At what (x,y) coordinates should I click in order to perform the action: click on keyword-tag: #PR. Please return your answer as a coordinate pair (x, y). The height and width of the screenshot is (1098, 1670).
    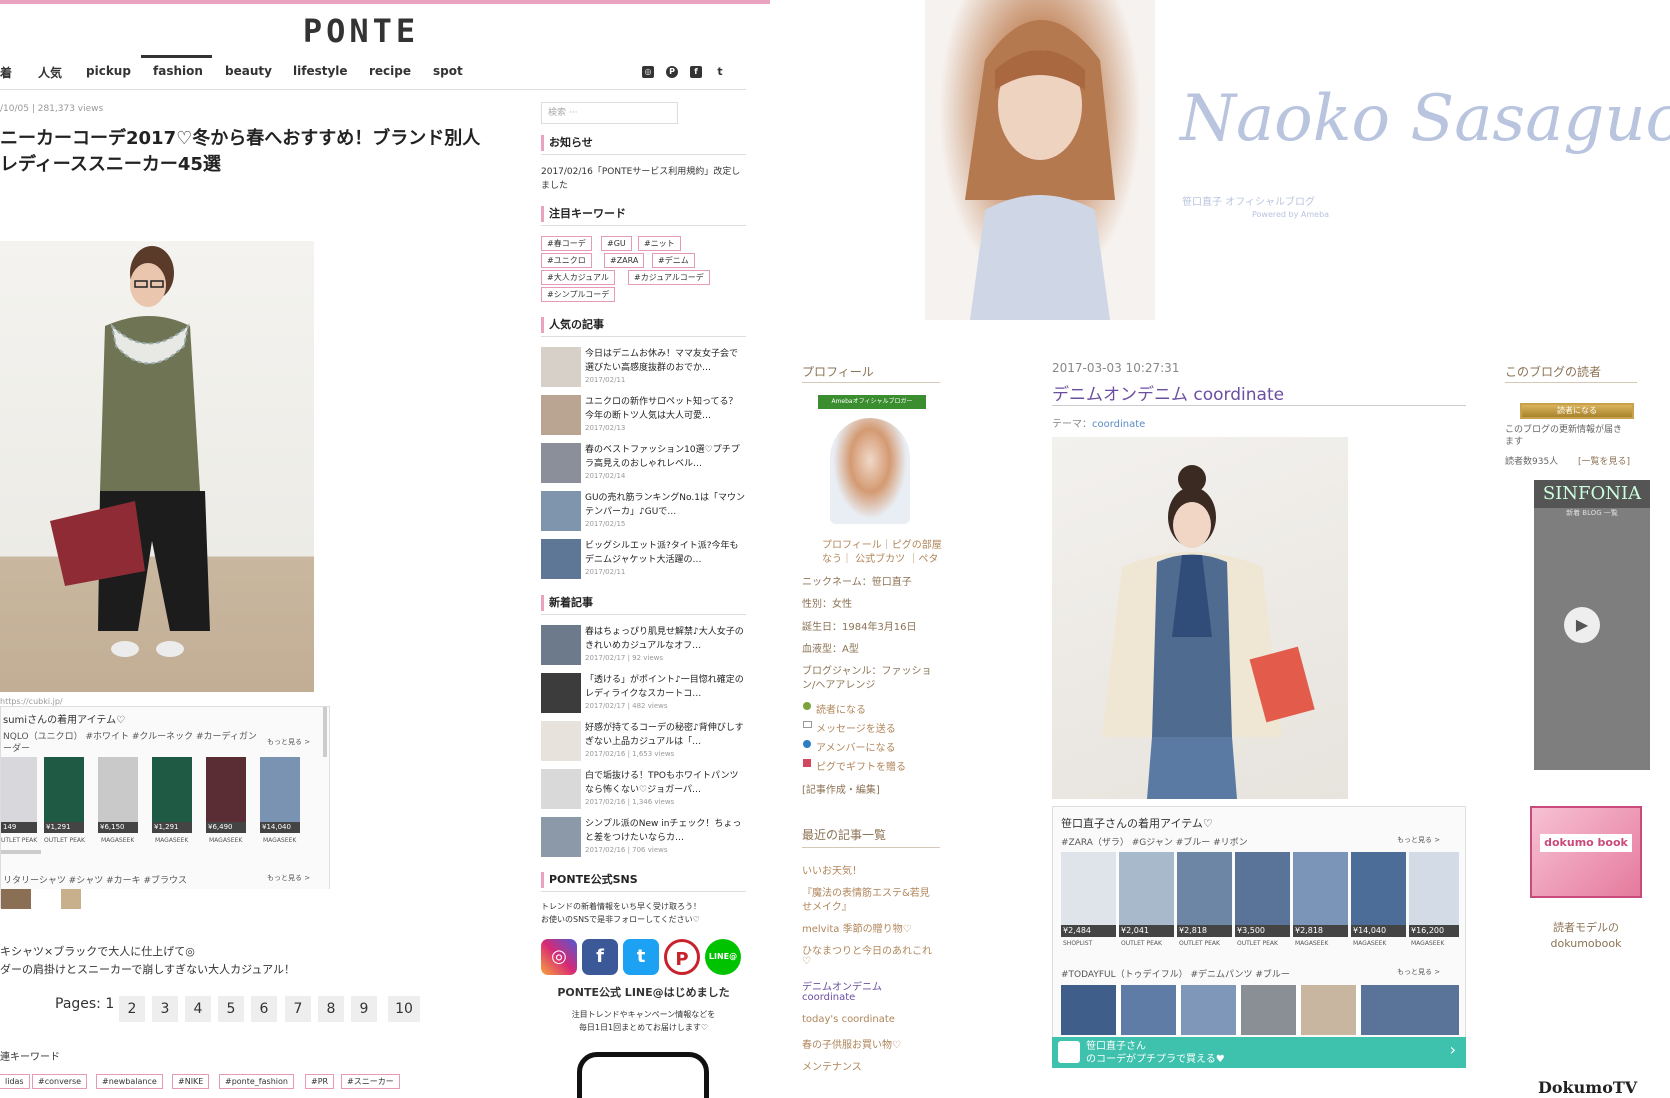
    Looking at the image, I should click on (320, 1081).